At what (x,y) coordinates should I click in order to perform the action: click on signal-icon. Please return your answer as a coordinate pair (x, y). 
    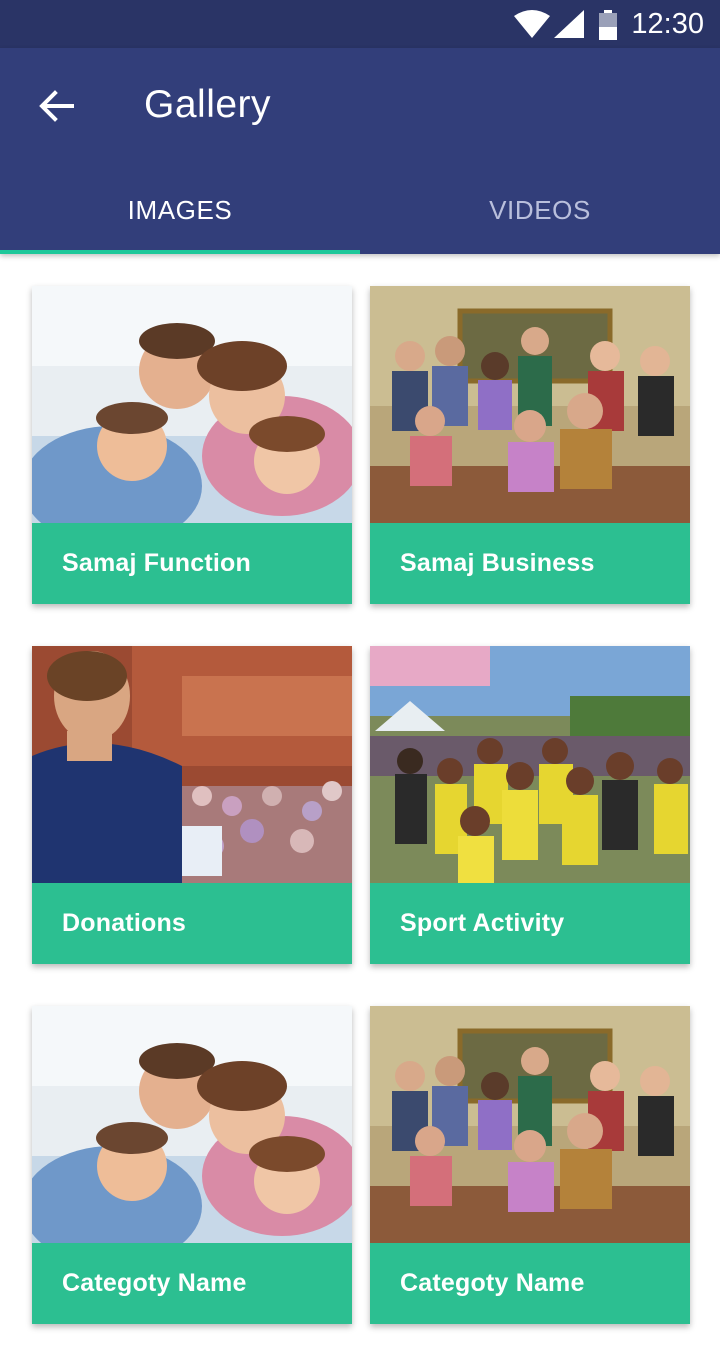
    Looking at the image, I should click on (569, 26).